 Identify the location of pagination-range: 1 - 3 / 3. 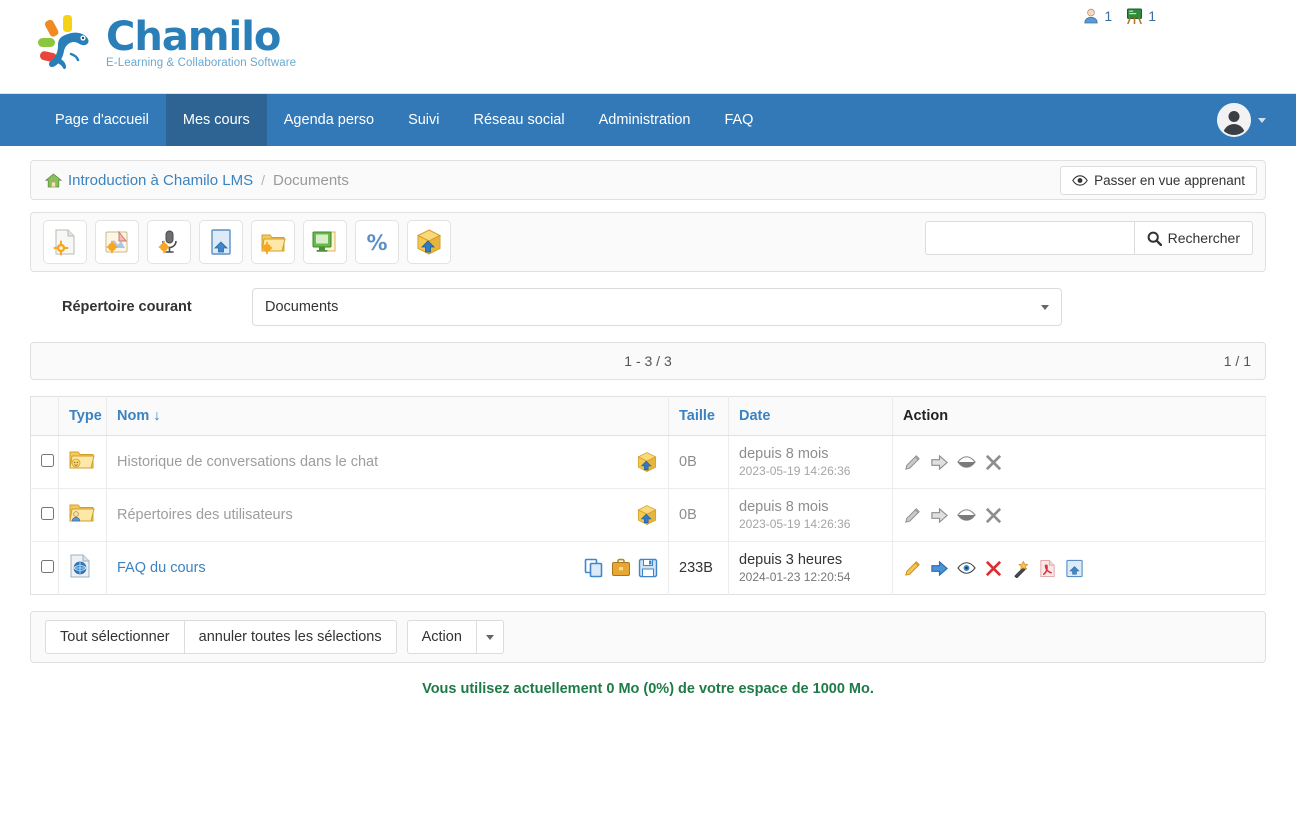
(648, 361).